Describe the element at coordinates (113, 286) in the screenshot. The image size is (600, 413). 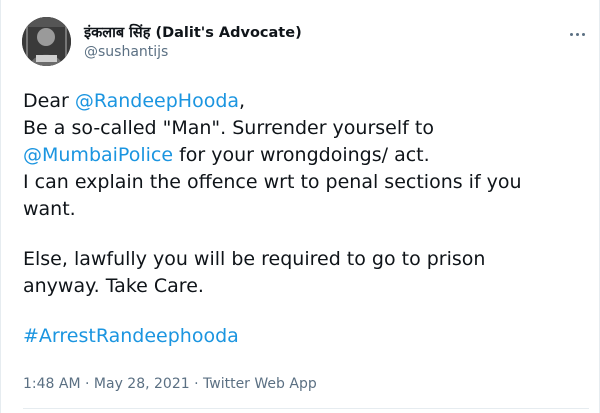
I see `tweet-line: anyway. Take Care.` at that location.